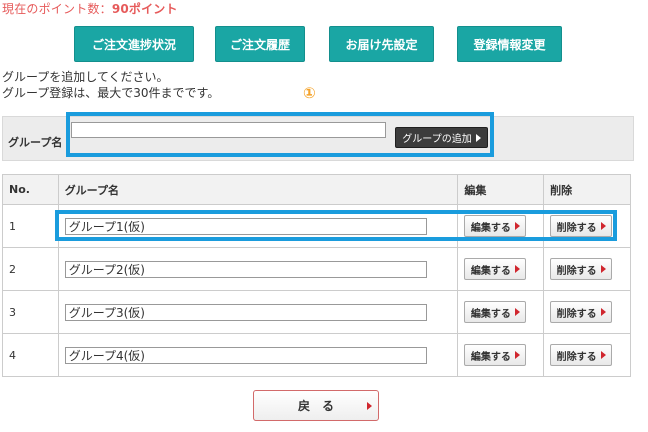 The width and height of the screenshot is (648, 432). I want to click on order-history-label: ご注文履歴, so click(259, 44).